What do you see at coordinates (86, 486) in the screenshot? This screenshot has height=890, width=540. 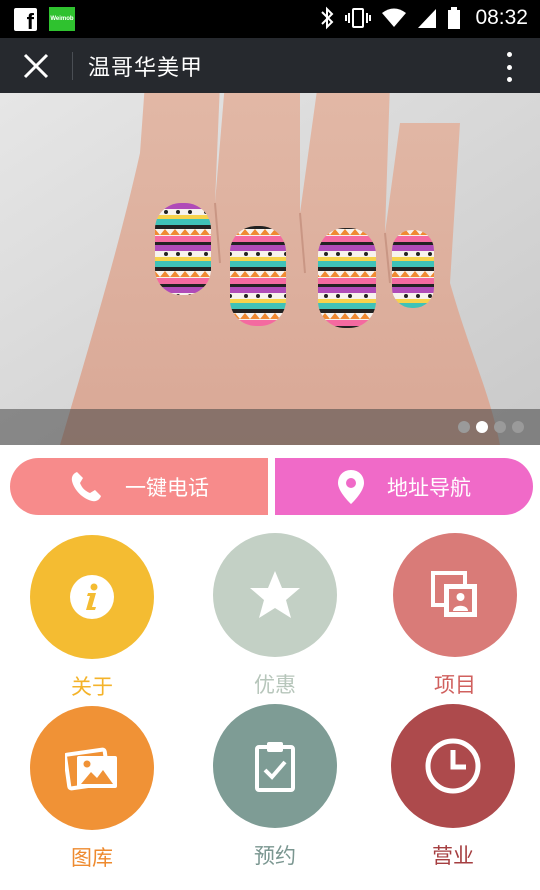 I see `phone-icon` at bounding box center [86, 486].